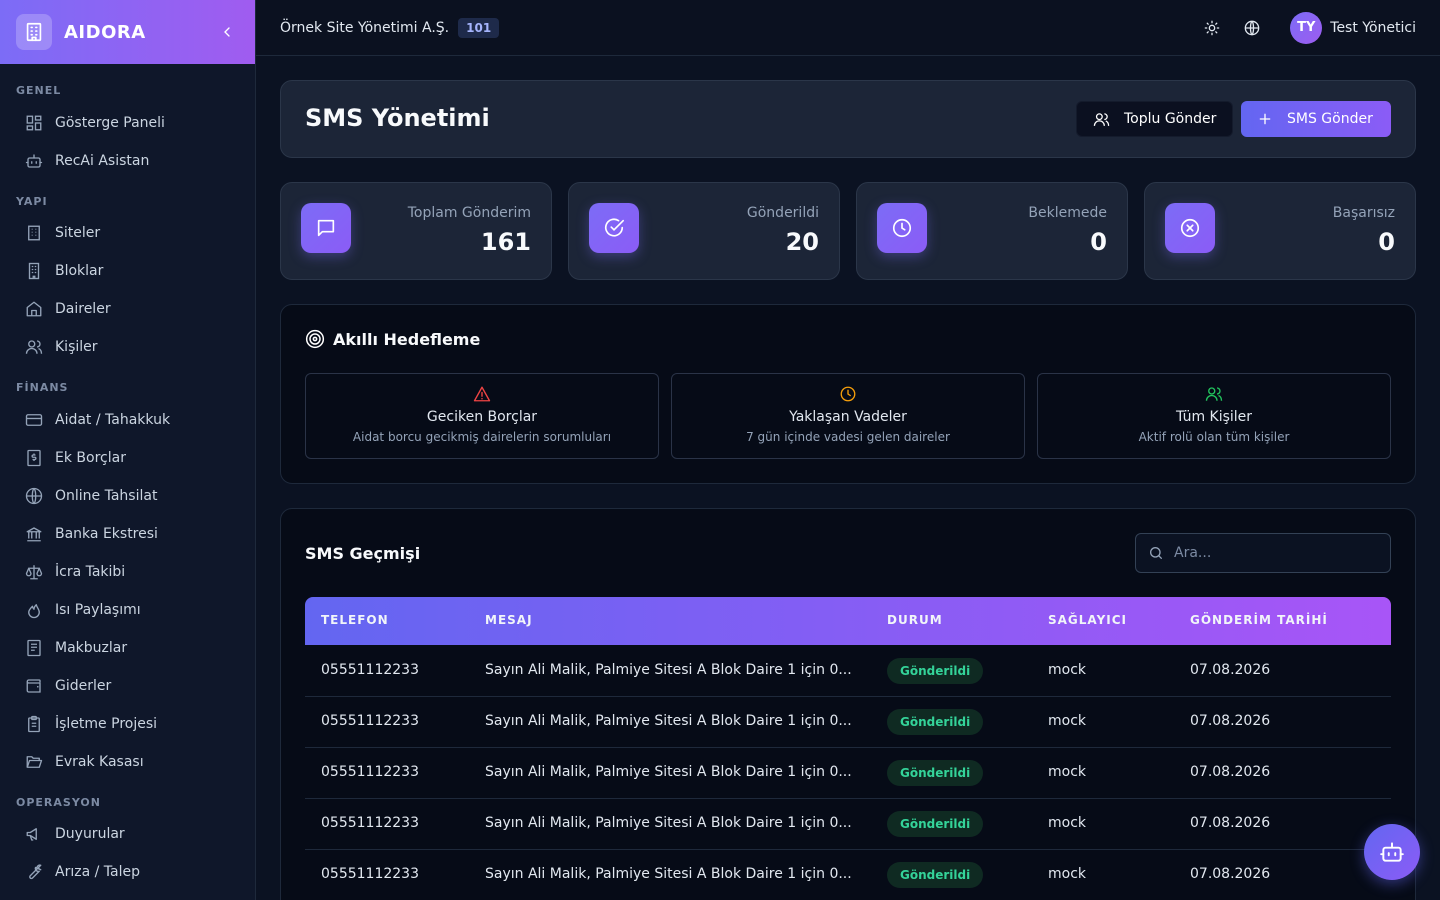 This screenshot has width=1440, height=900. Describe the element at coordinates (128, 347) in the screenshot. I see `sidebar-item-kisiler: Kişiler` at that location.